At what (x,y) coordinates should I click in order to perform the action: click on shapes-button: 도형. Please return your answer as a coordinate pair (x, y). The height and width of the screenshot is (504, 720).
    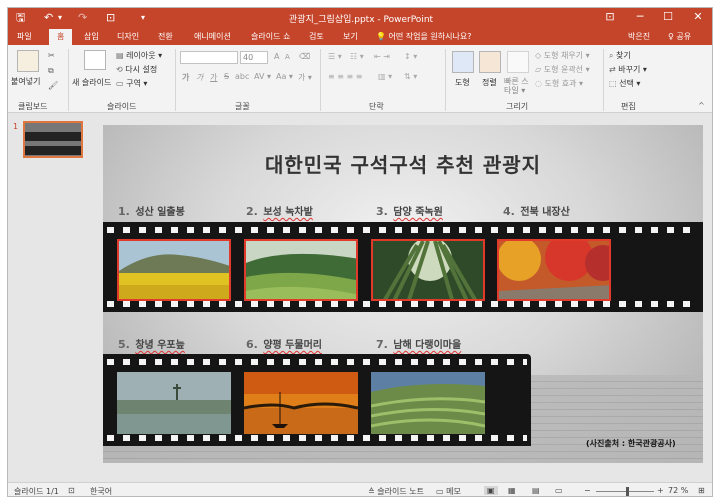
    Looking at the image, I should click on (462, 82).